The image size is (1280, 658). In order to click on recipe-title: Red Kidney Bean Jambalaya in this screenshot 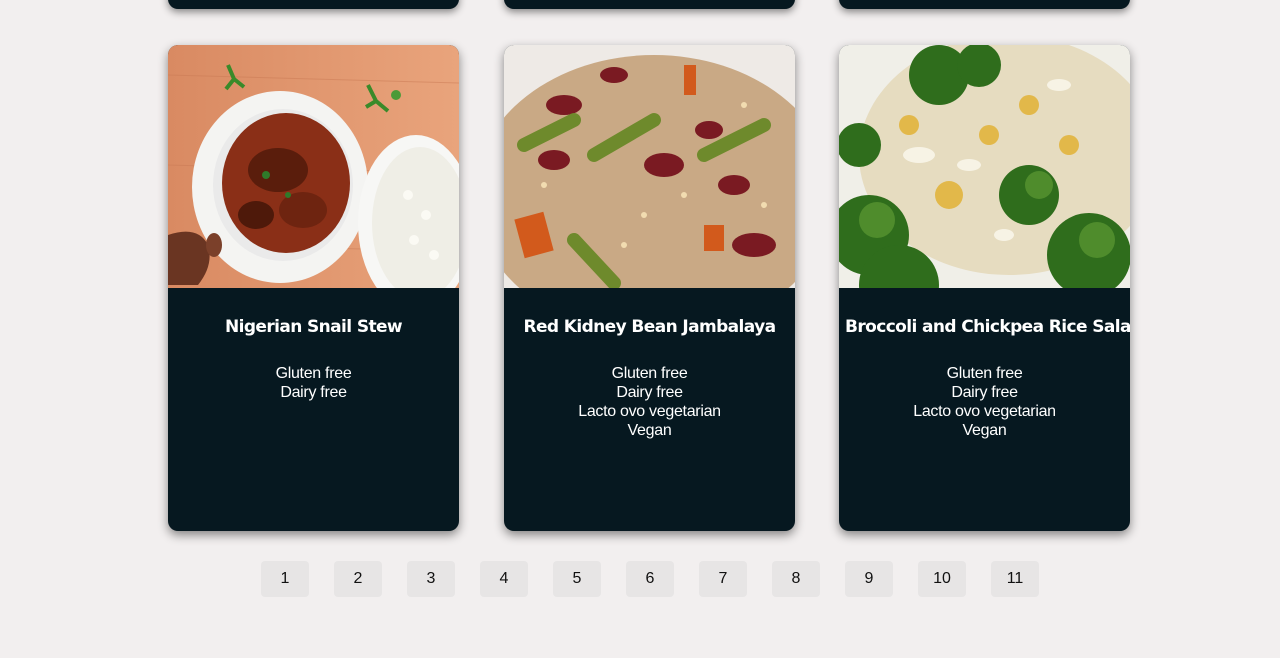, I will do `click(650, 327)`.